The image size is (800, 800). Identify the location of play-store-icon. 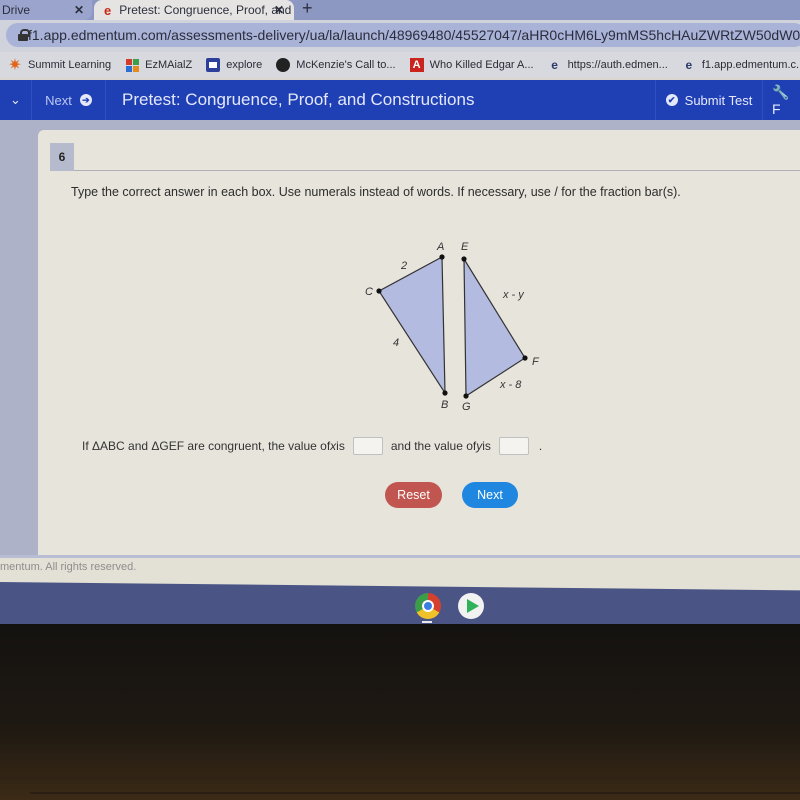
(471, 606).